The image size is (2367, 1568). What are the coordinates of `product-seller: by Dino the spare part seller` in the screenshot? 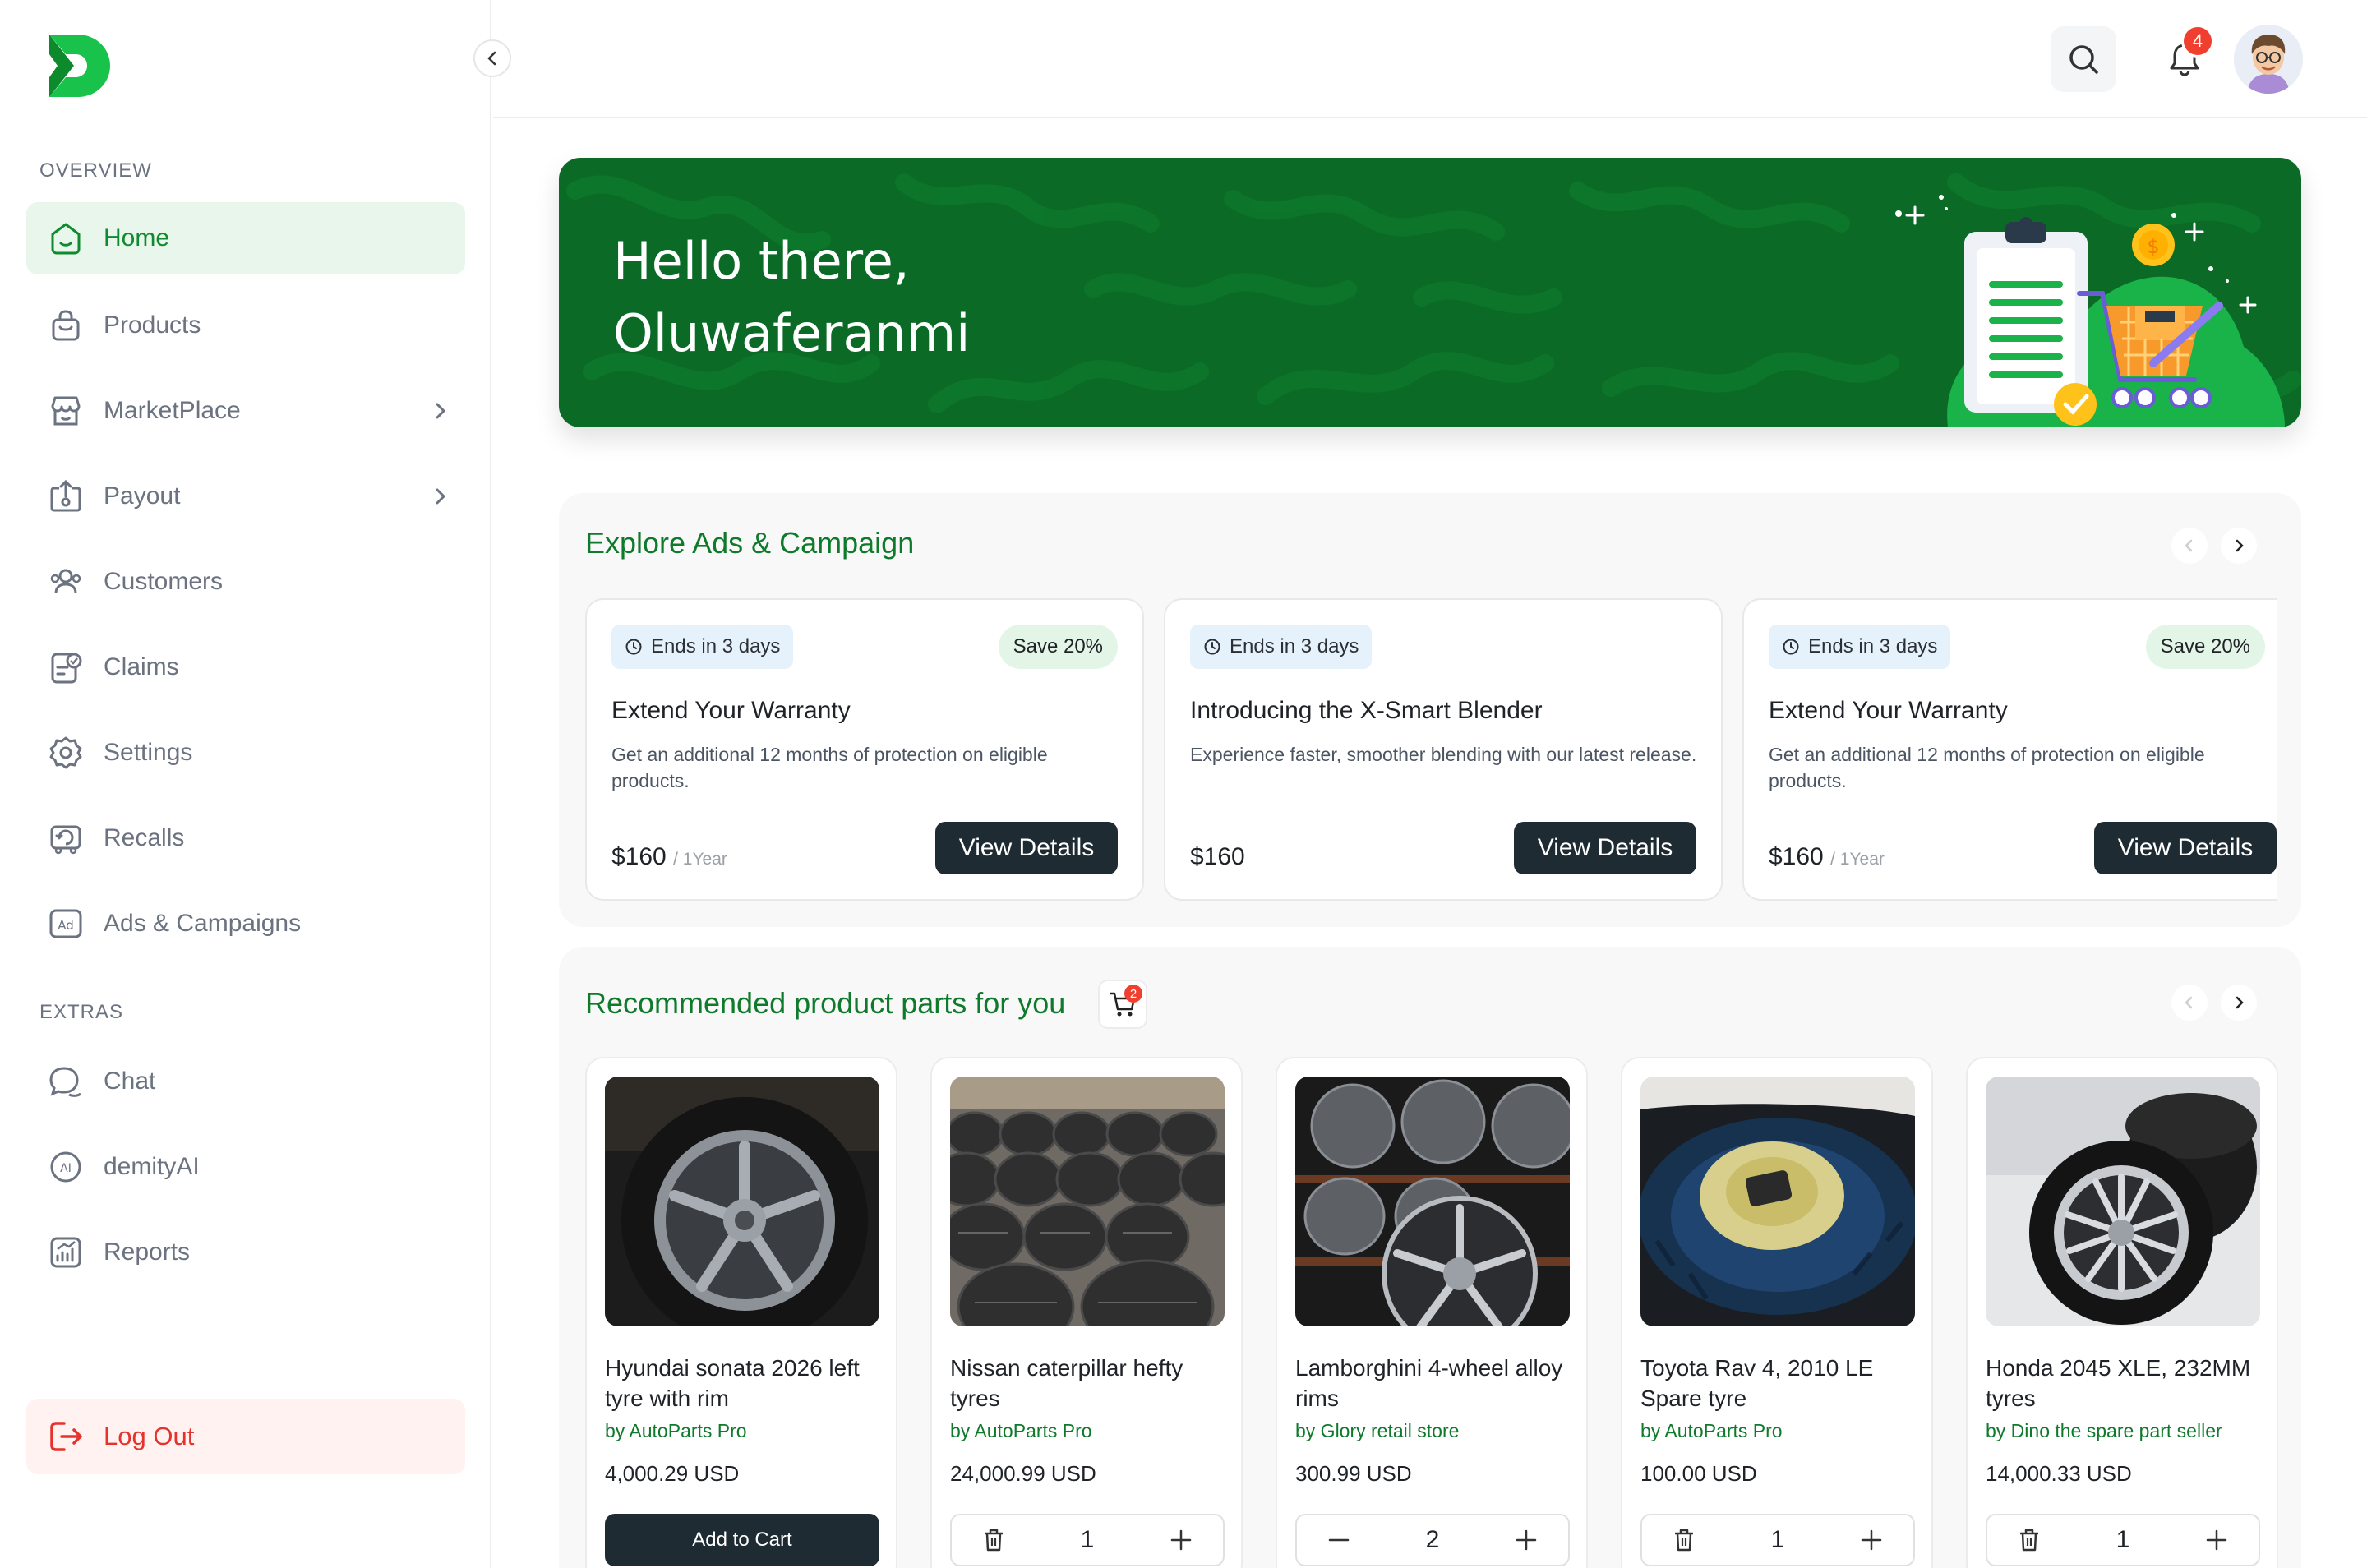 It's located at (2104, 1431).